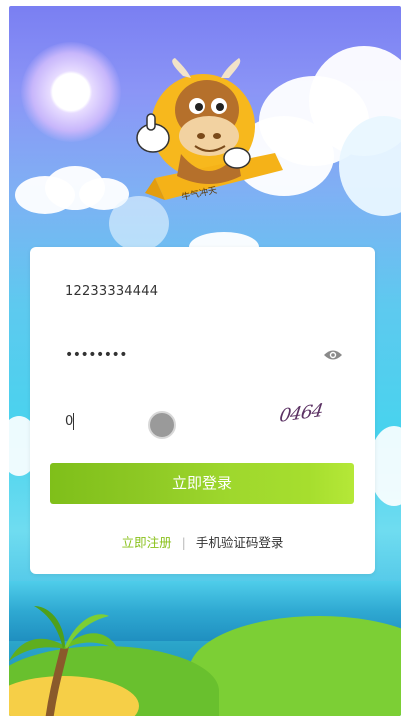  What do you see at coordinates (96, 355) in the screenshot?
I see `password-value: ••••••••` at bounding box center [96, 355].